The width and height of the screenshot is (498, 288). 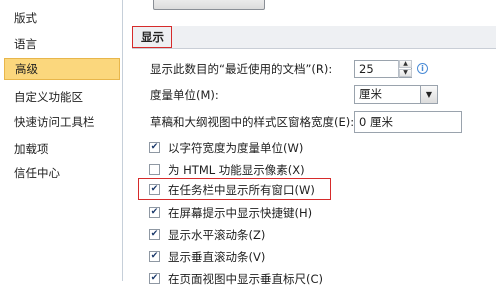 What do you see at coordinates (152, 37) in the screenshot?
I see `section-title: 显示` at bounding box center [152, 37].